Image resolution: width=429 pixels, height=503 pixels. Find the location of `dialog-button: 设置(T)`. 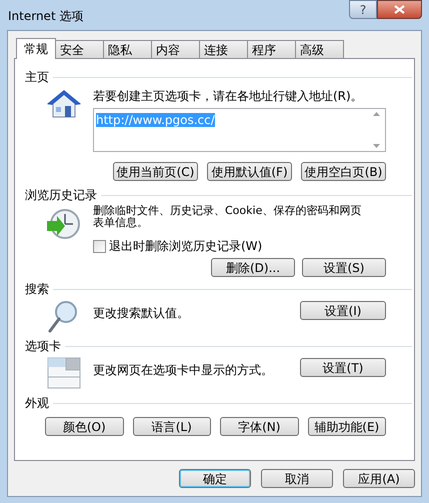

dialog-button: 设置(T) is located at coordinates (343, 367).